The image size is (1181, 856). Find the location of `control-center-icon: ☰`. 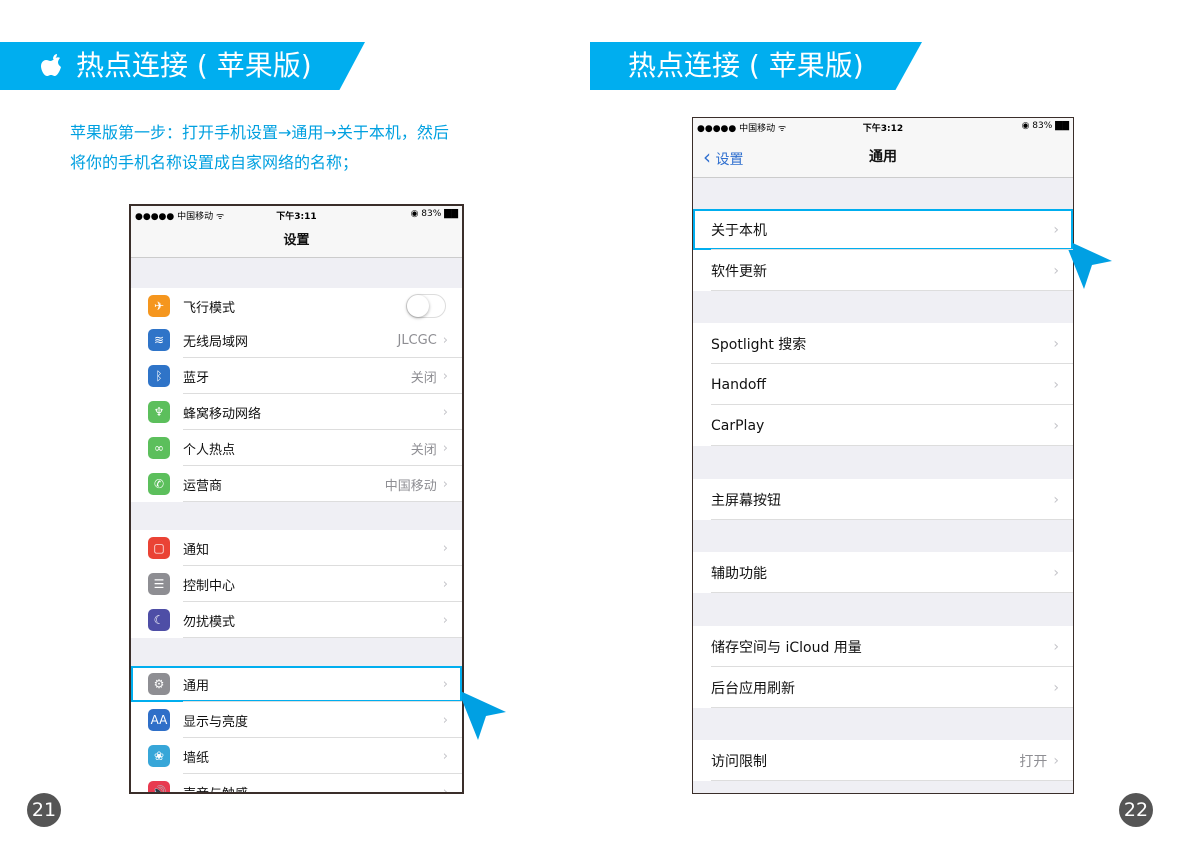

control-center-icon: ☰ is located at coordinates (159, 584).